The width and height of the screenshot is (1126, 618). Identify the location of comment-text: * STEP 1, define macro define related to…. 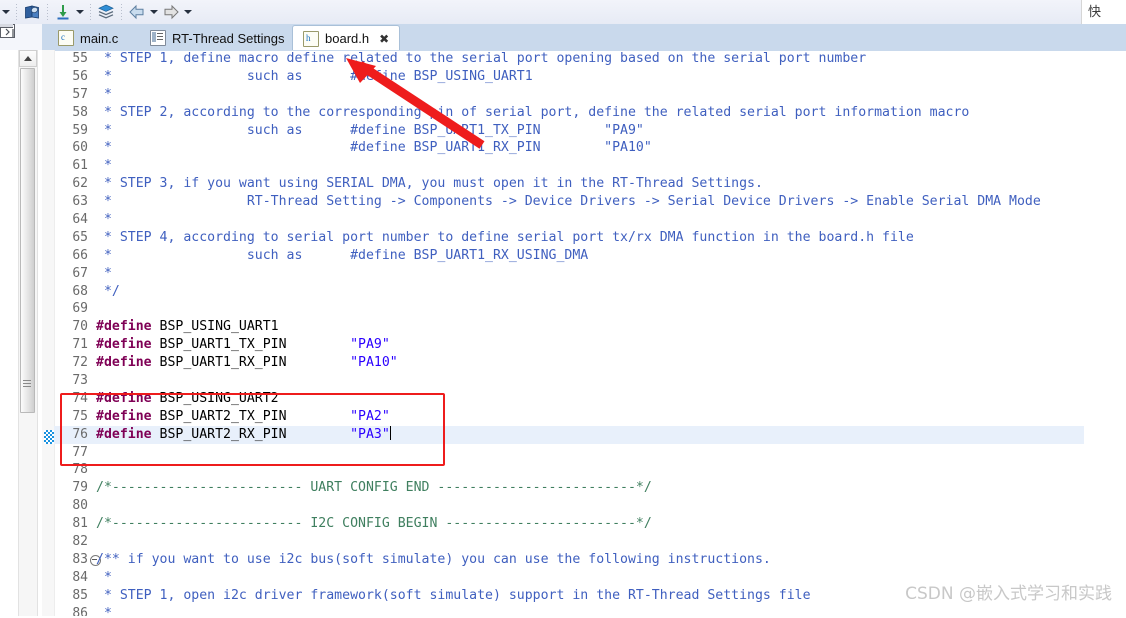
(481, 58).